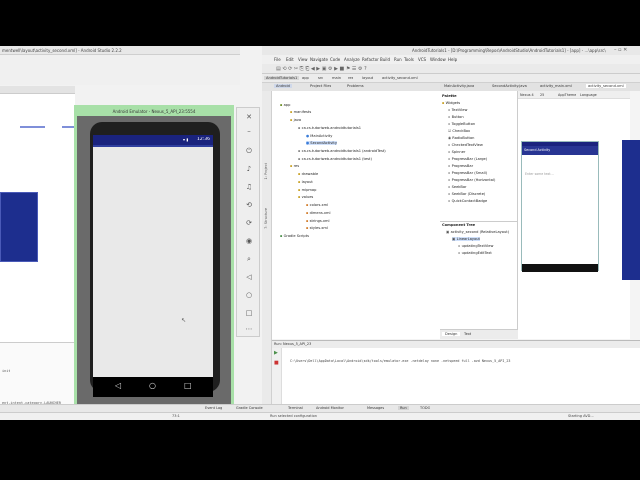 Image resolution: width=640 pixels, height=480 pixels. What do you see at coordinates (320, 86) in the screenshot?
I see `tab-project-files: Project Files` at bounding box center [320, 86].